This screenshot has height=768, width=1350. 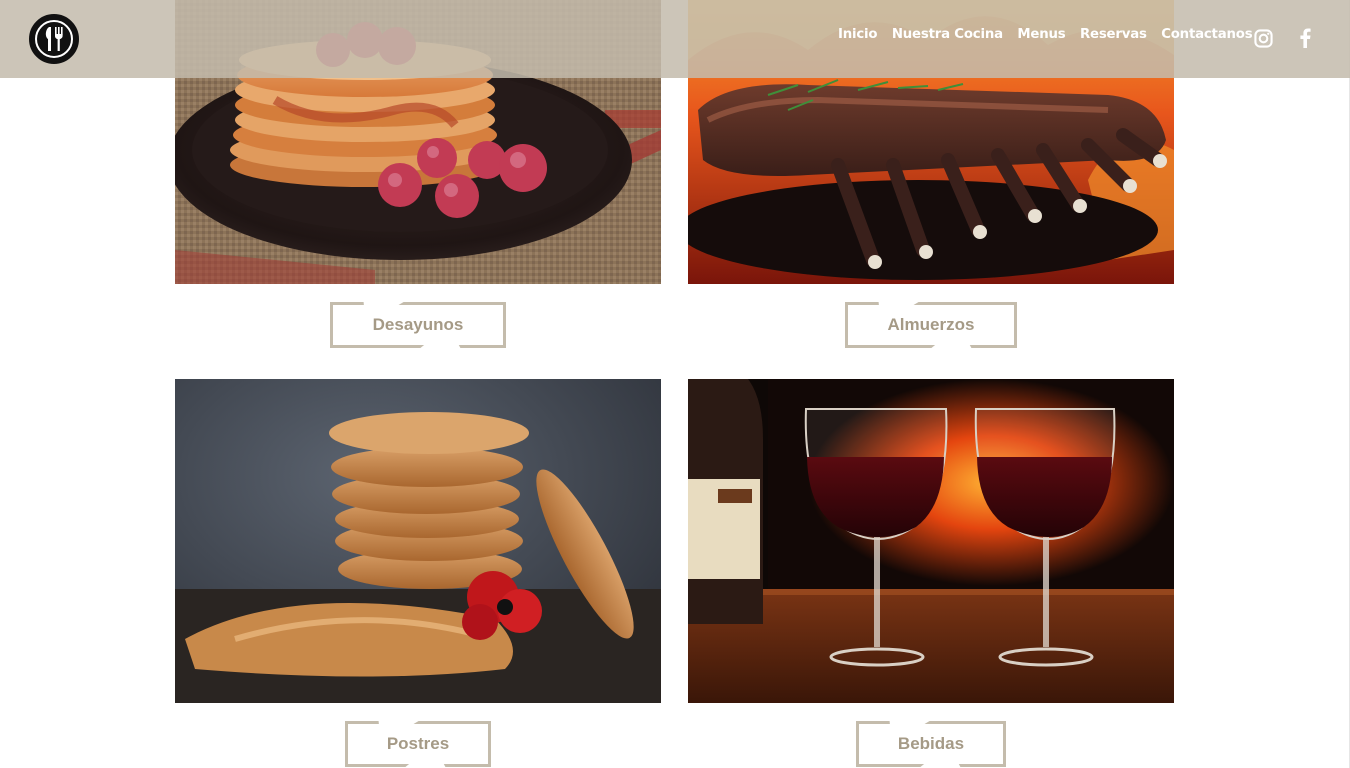 I want to click on nav-link-contactanos: Contactanos, so click(x=1206, y=35).